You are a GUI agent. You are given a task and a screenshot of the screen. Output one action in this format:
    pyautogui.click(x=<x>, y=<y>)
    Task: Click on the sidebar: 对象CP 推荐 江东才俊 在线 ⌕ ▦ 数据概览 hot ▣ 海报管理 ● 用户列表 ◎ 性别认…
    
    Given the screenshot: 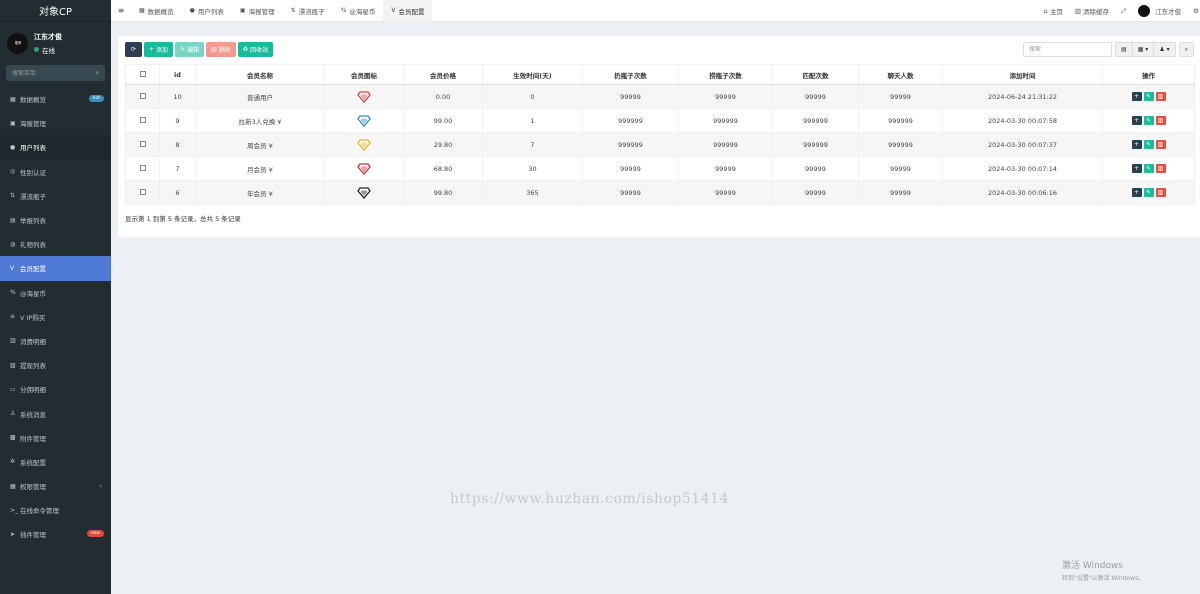 What is the action you would take?
    pyautogui.click(x=55, y=297)
    